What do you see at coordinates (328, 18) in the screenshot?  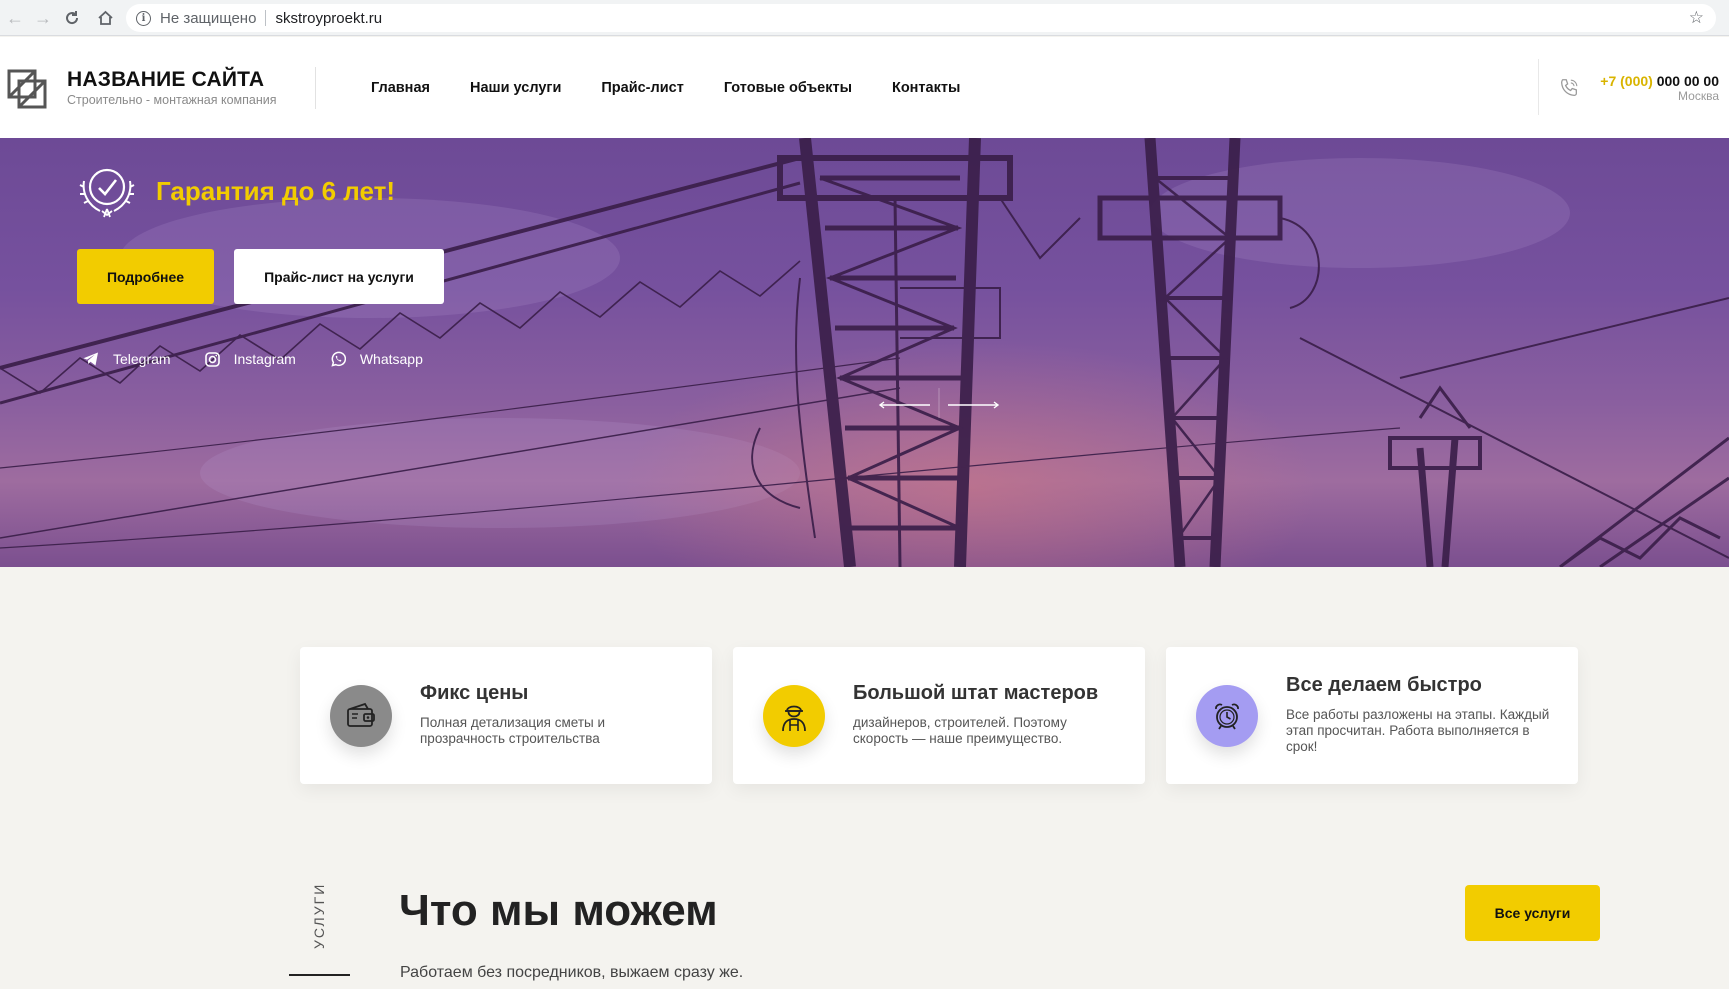 I see `url-text: skstroyproekt.ru` at bounding box center [328, 18].